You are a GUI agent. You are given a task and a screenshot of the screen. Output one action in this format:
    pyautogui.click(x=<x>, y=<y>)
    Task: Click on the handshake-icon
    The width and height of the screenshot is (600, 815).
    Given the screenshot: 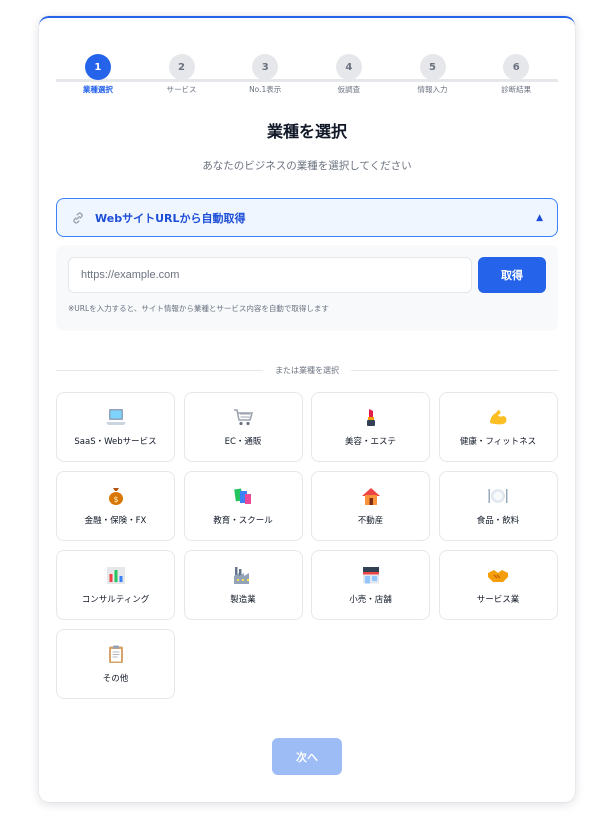 What is the action you would take?
    pyautogui.click(x=498, y=575)
    